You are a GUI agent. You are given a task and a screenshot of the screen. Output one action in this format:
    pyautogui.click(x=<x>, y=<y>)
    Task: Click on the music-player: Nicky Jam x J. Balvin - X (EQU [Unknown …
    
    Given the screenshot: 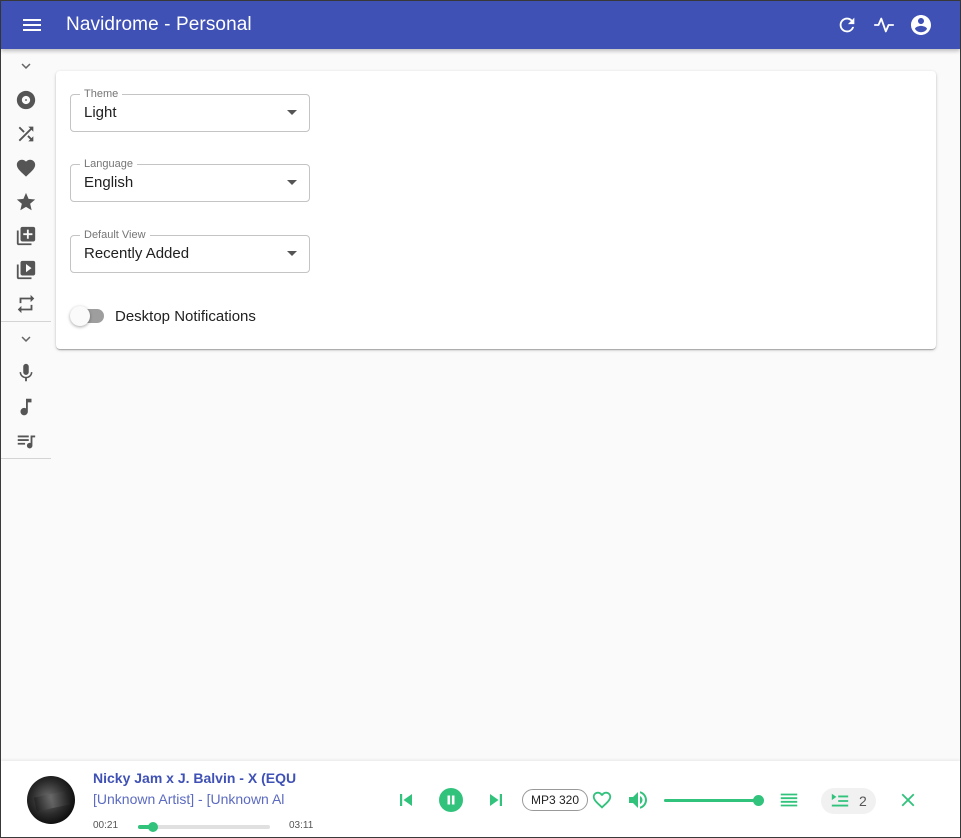 What is the action you would take?
    pyautogui.click(x=480, y=799)
    